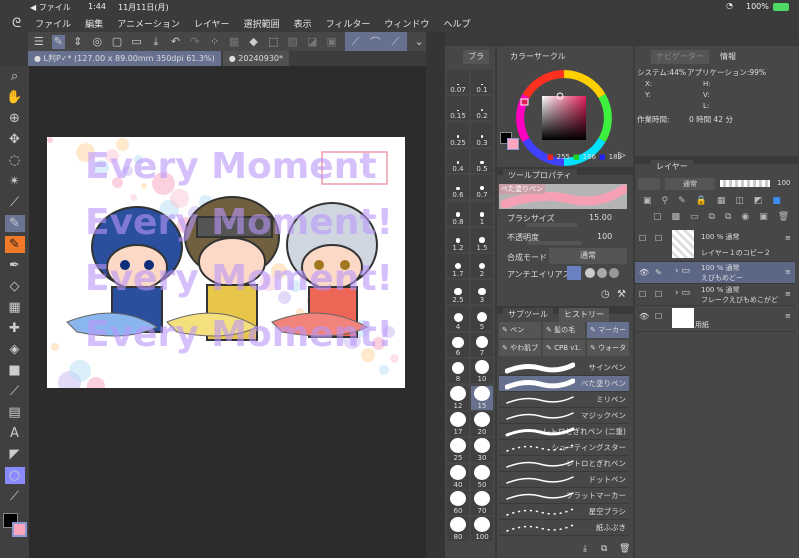 The height and width of the screenshot is (558, 799). What do you see at coordinates (195, 42) in the screenshot?
I see `redo-icon: ↷` at bounding box center [195, 42].